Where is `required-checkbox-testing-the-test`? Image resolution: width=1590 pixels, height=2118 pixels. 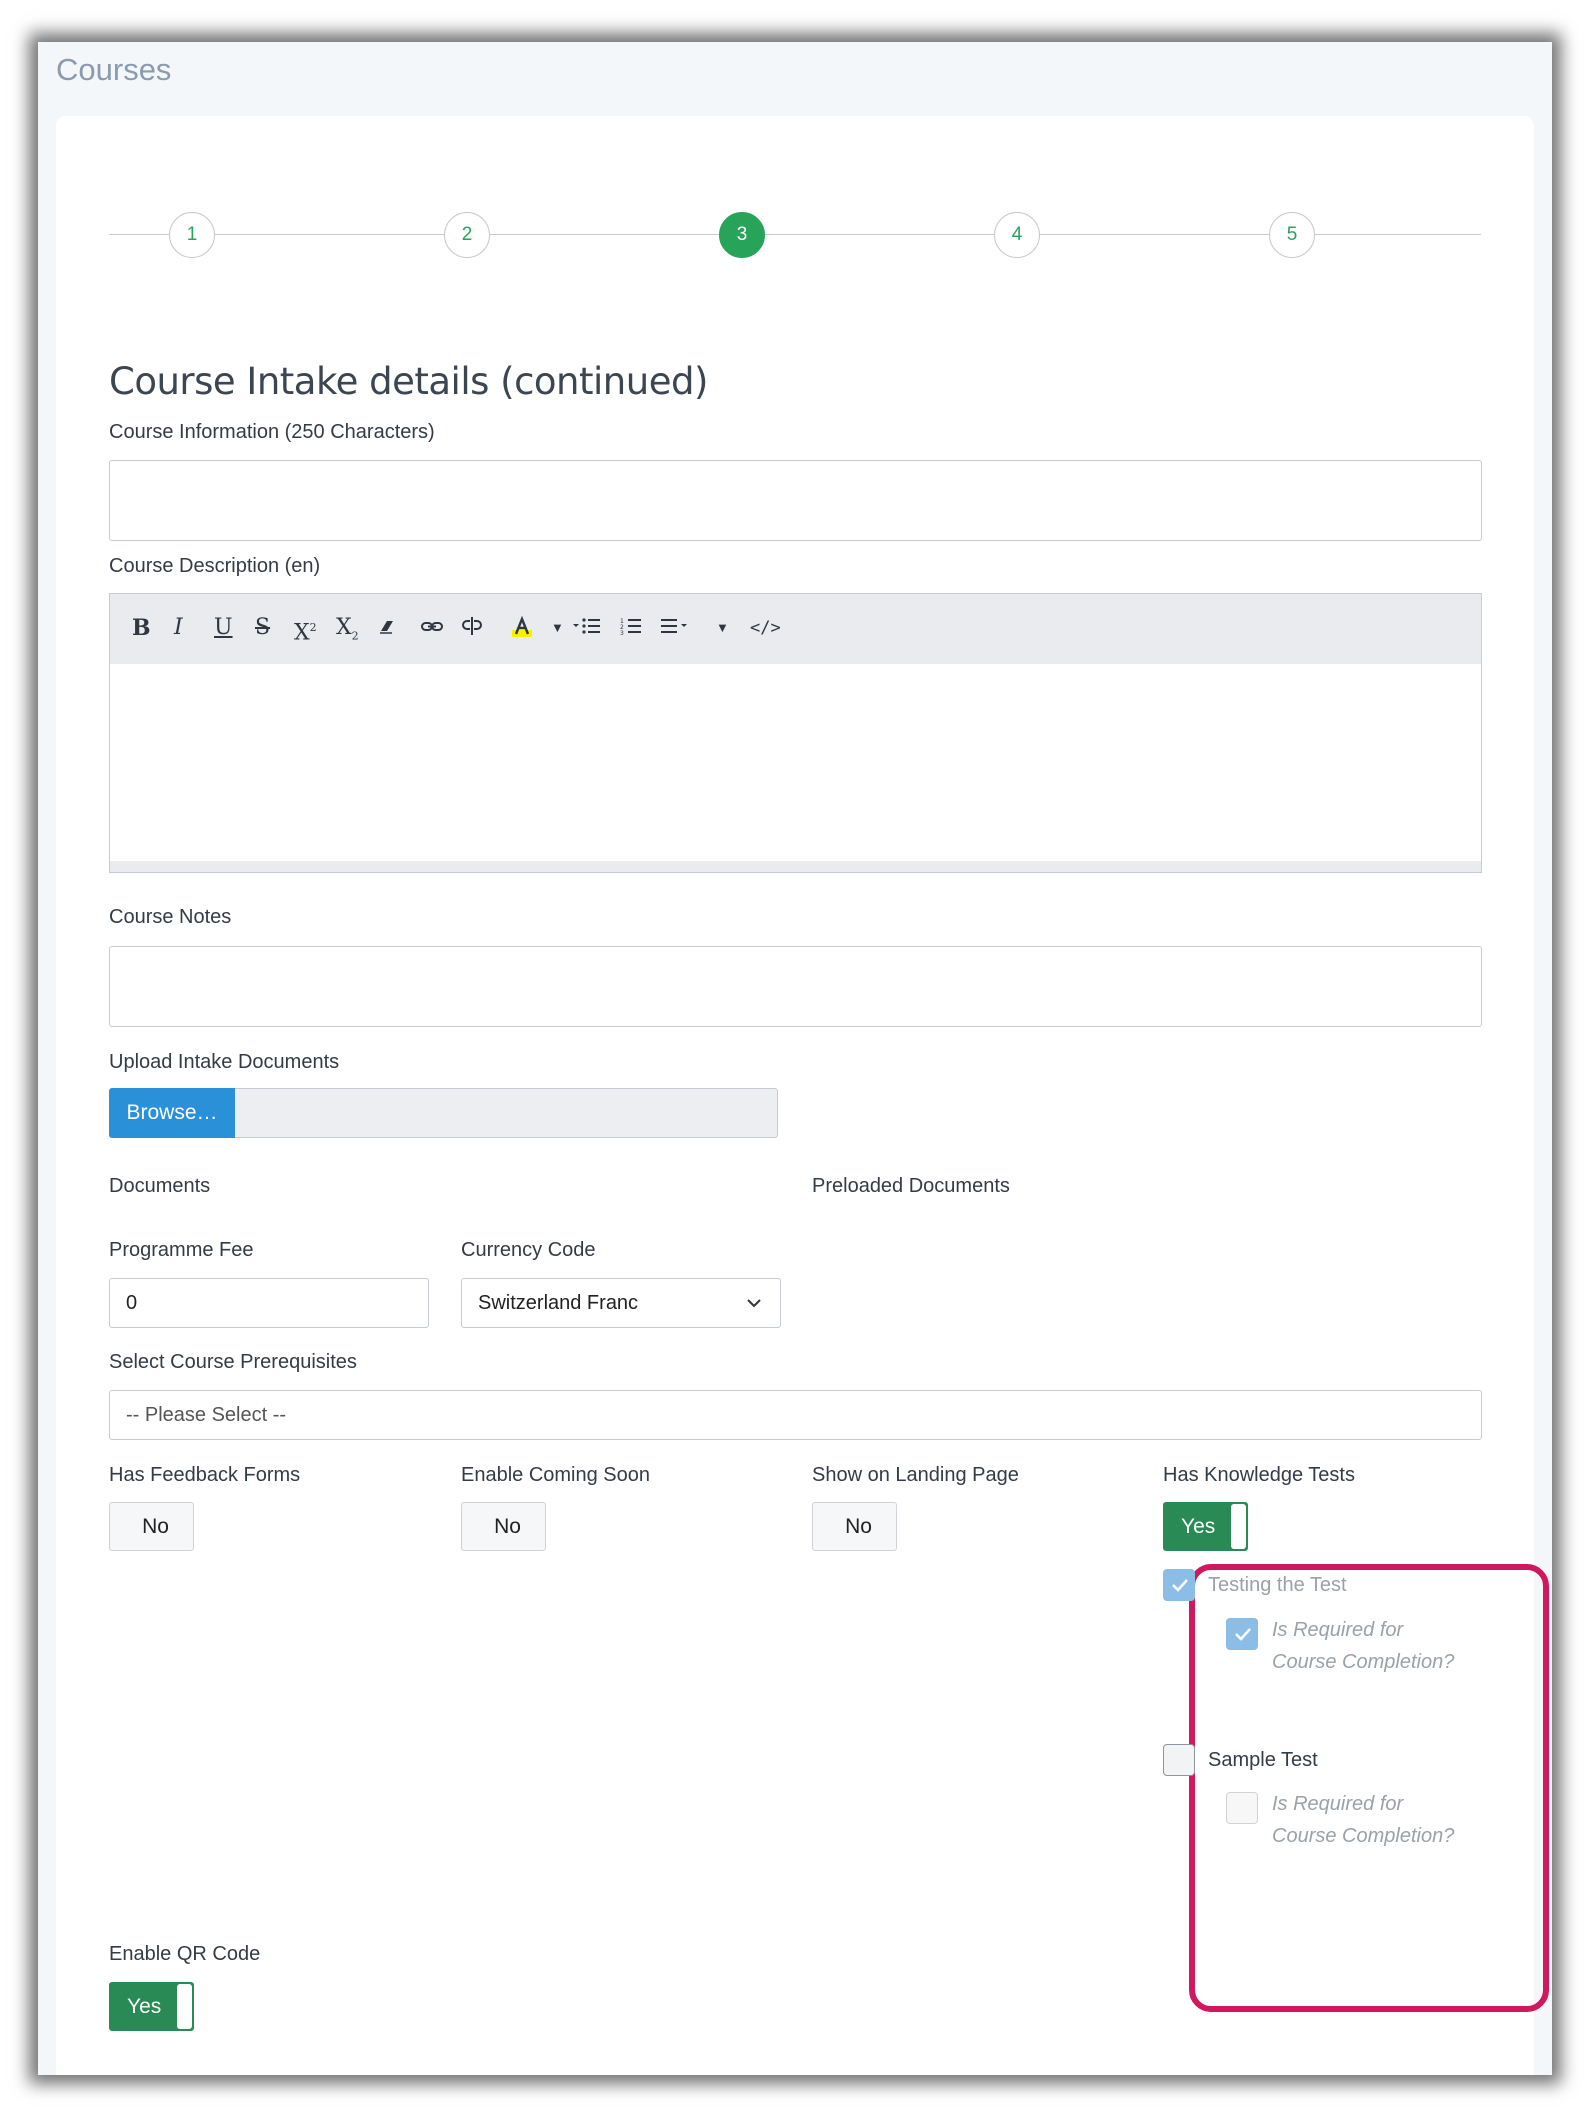
required-checkbox-testing-the-test is located at coordinates (1242, 1634).